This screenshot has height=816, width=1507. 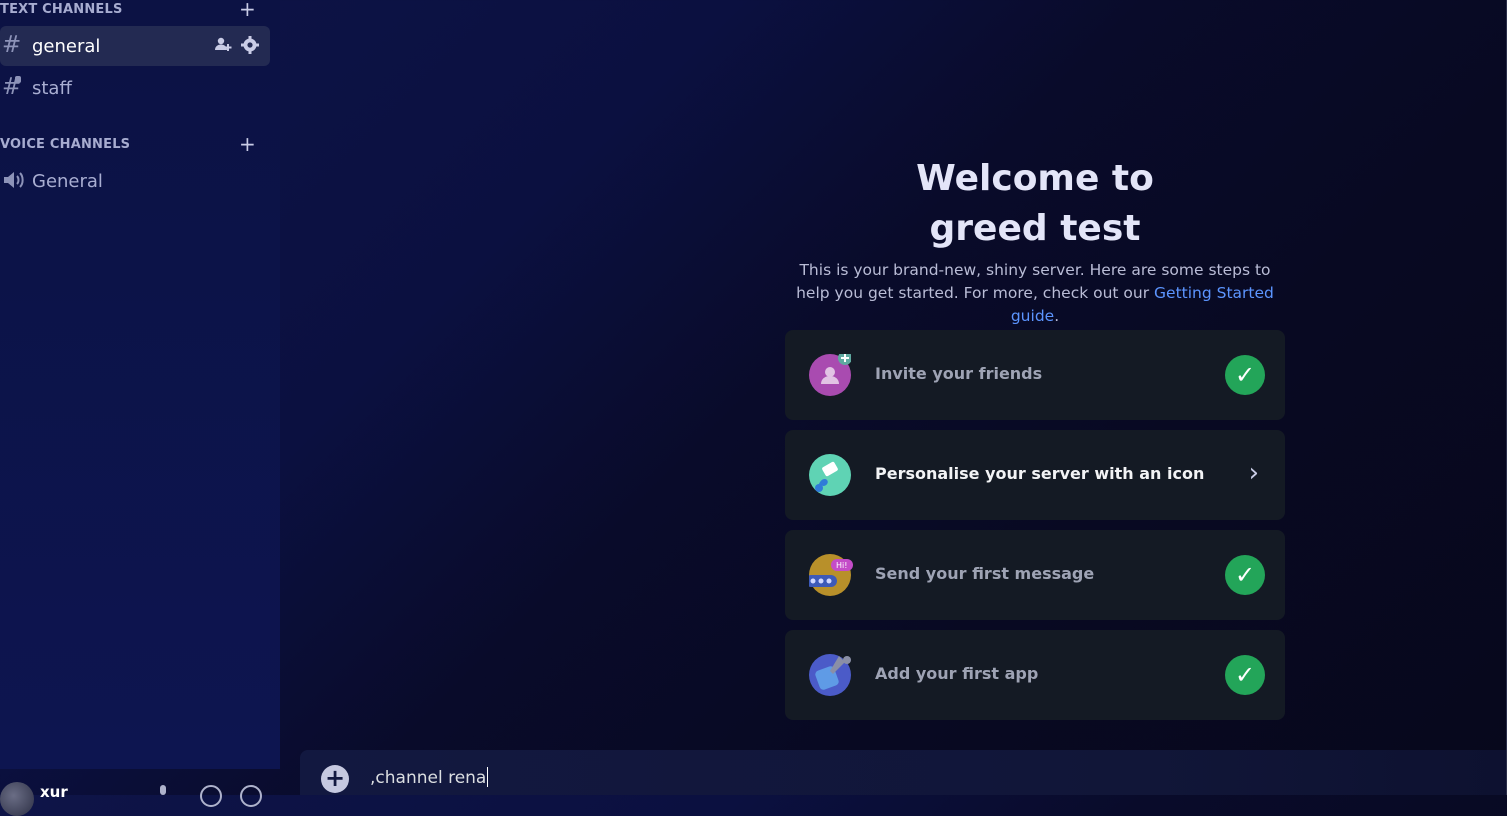 I want to click on message-input-text: ,channel rena, so click(x=428, y=778).